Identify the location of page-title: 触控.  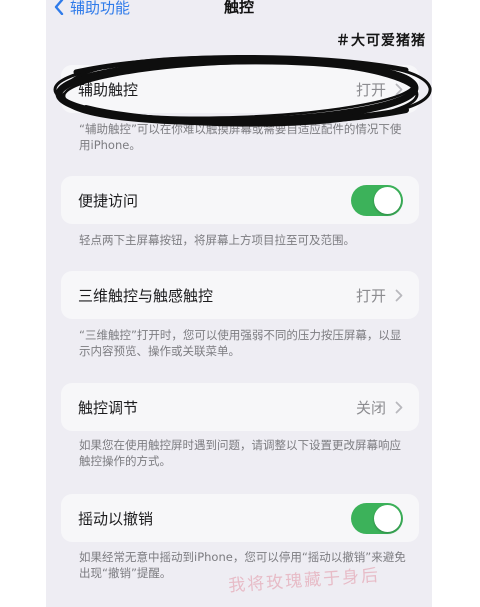
(238, 8).